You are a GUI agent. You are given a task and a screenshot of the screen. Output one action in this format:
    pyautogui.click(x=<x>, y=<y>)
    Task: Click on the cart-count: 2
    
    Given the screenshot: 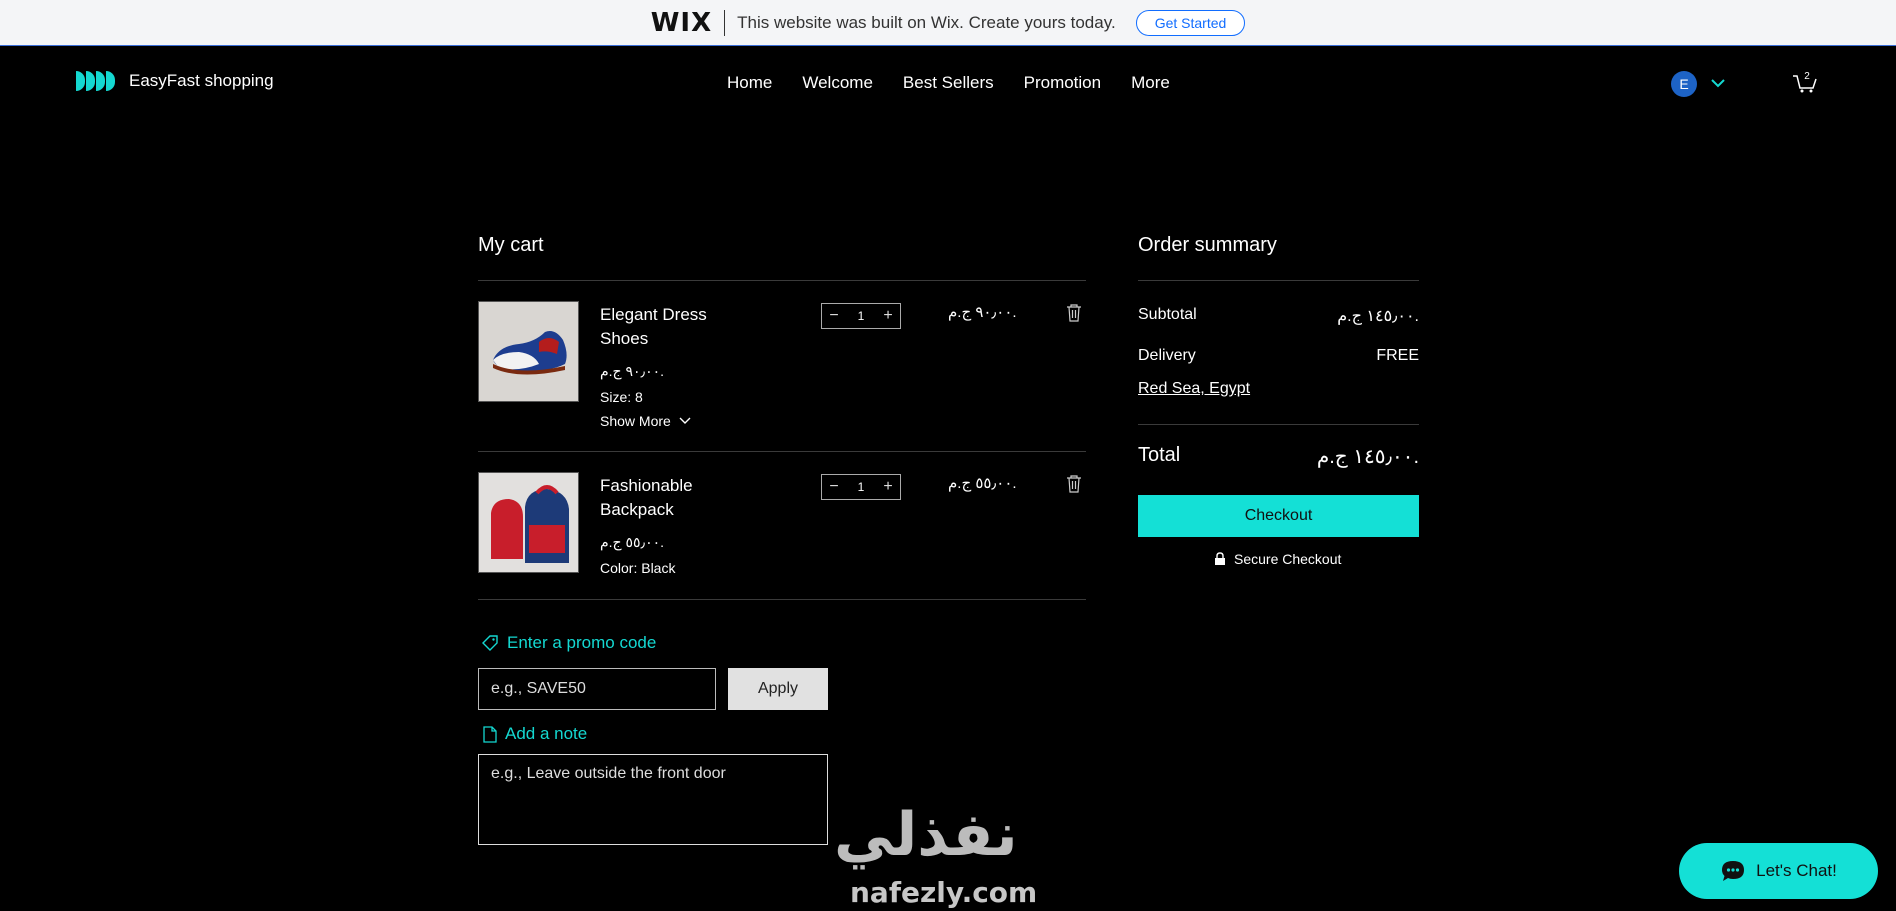 What is the action you would take?
    pyautogui.click(x=1807, y=76)
    